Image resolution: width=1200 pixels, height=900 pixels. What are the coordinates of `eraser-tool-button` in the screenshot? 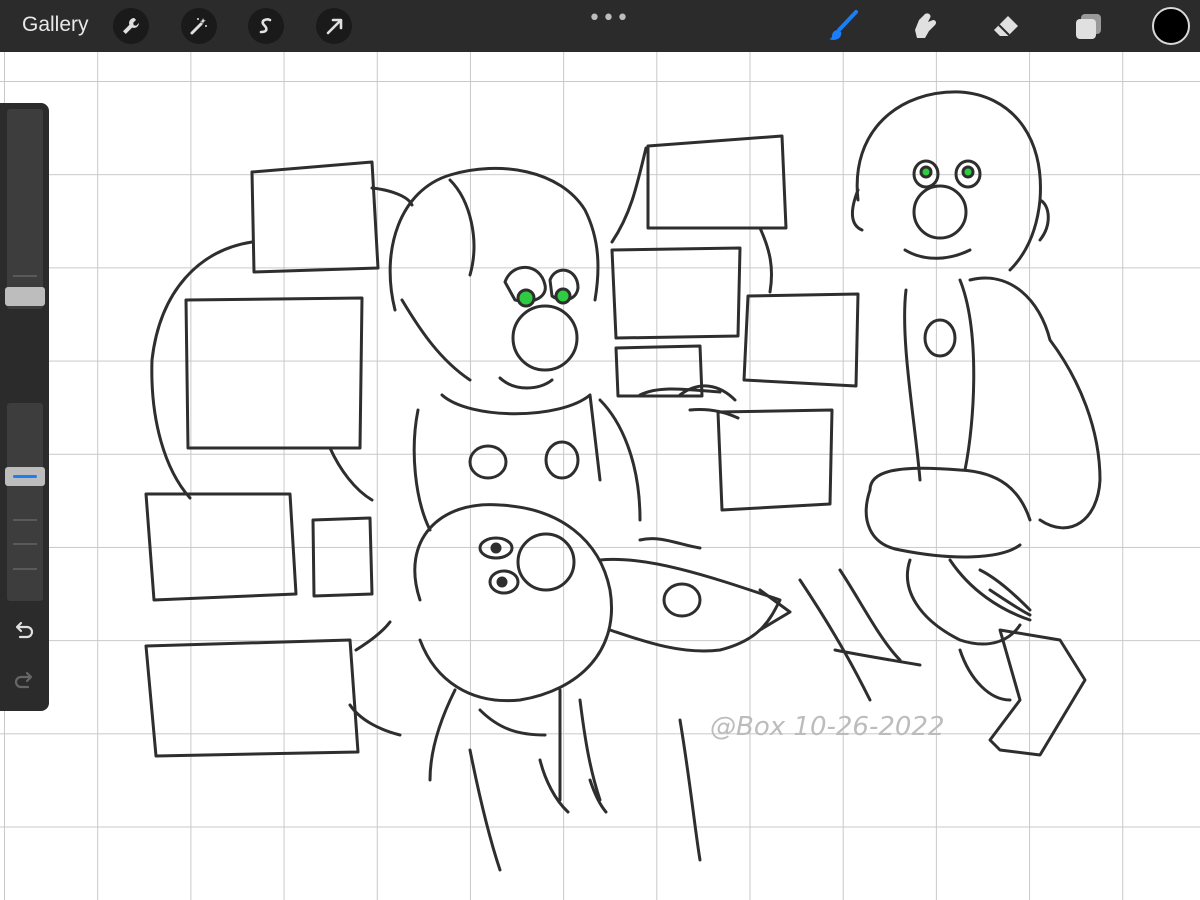 It's located at (1006, 26).